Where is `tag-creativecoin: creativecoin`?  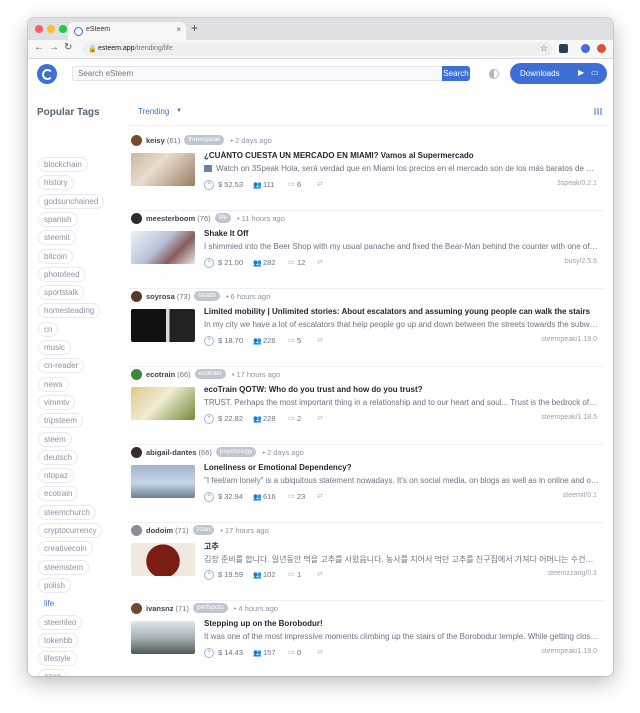
tag-creativecoin: creativecoin is located at coordinates (65, 549).